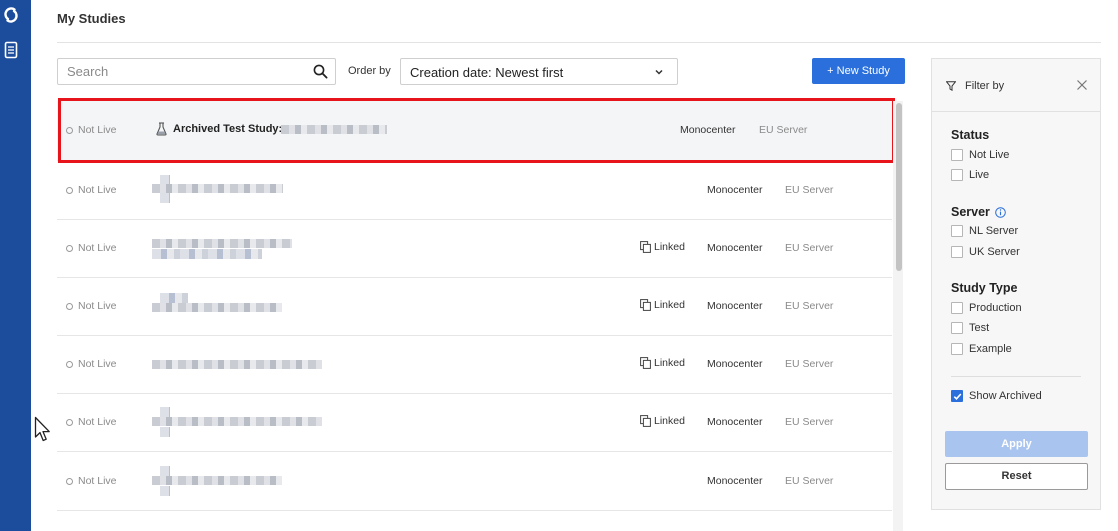 The image size is (1118, 531). What do you see at coordinates (981, 349) in the screenshot?
I see `filter-type-example: Example` at bounding box center [981, 349].